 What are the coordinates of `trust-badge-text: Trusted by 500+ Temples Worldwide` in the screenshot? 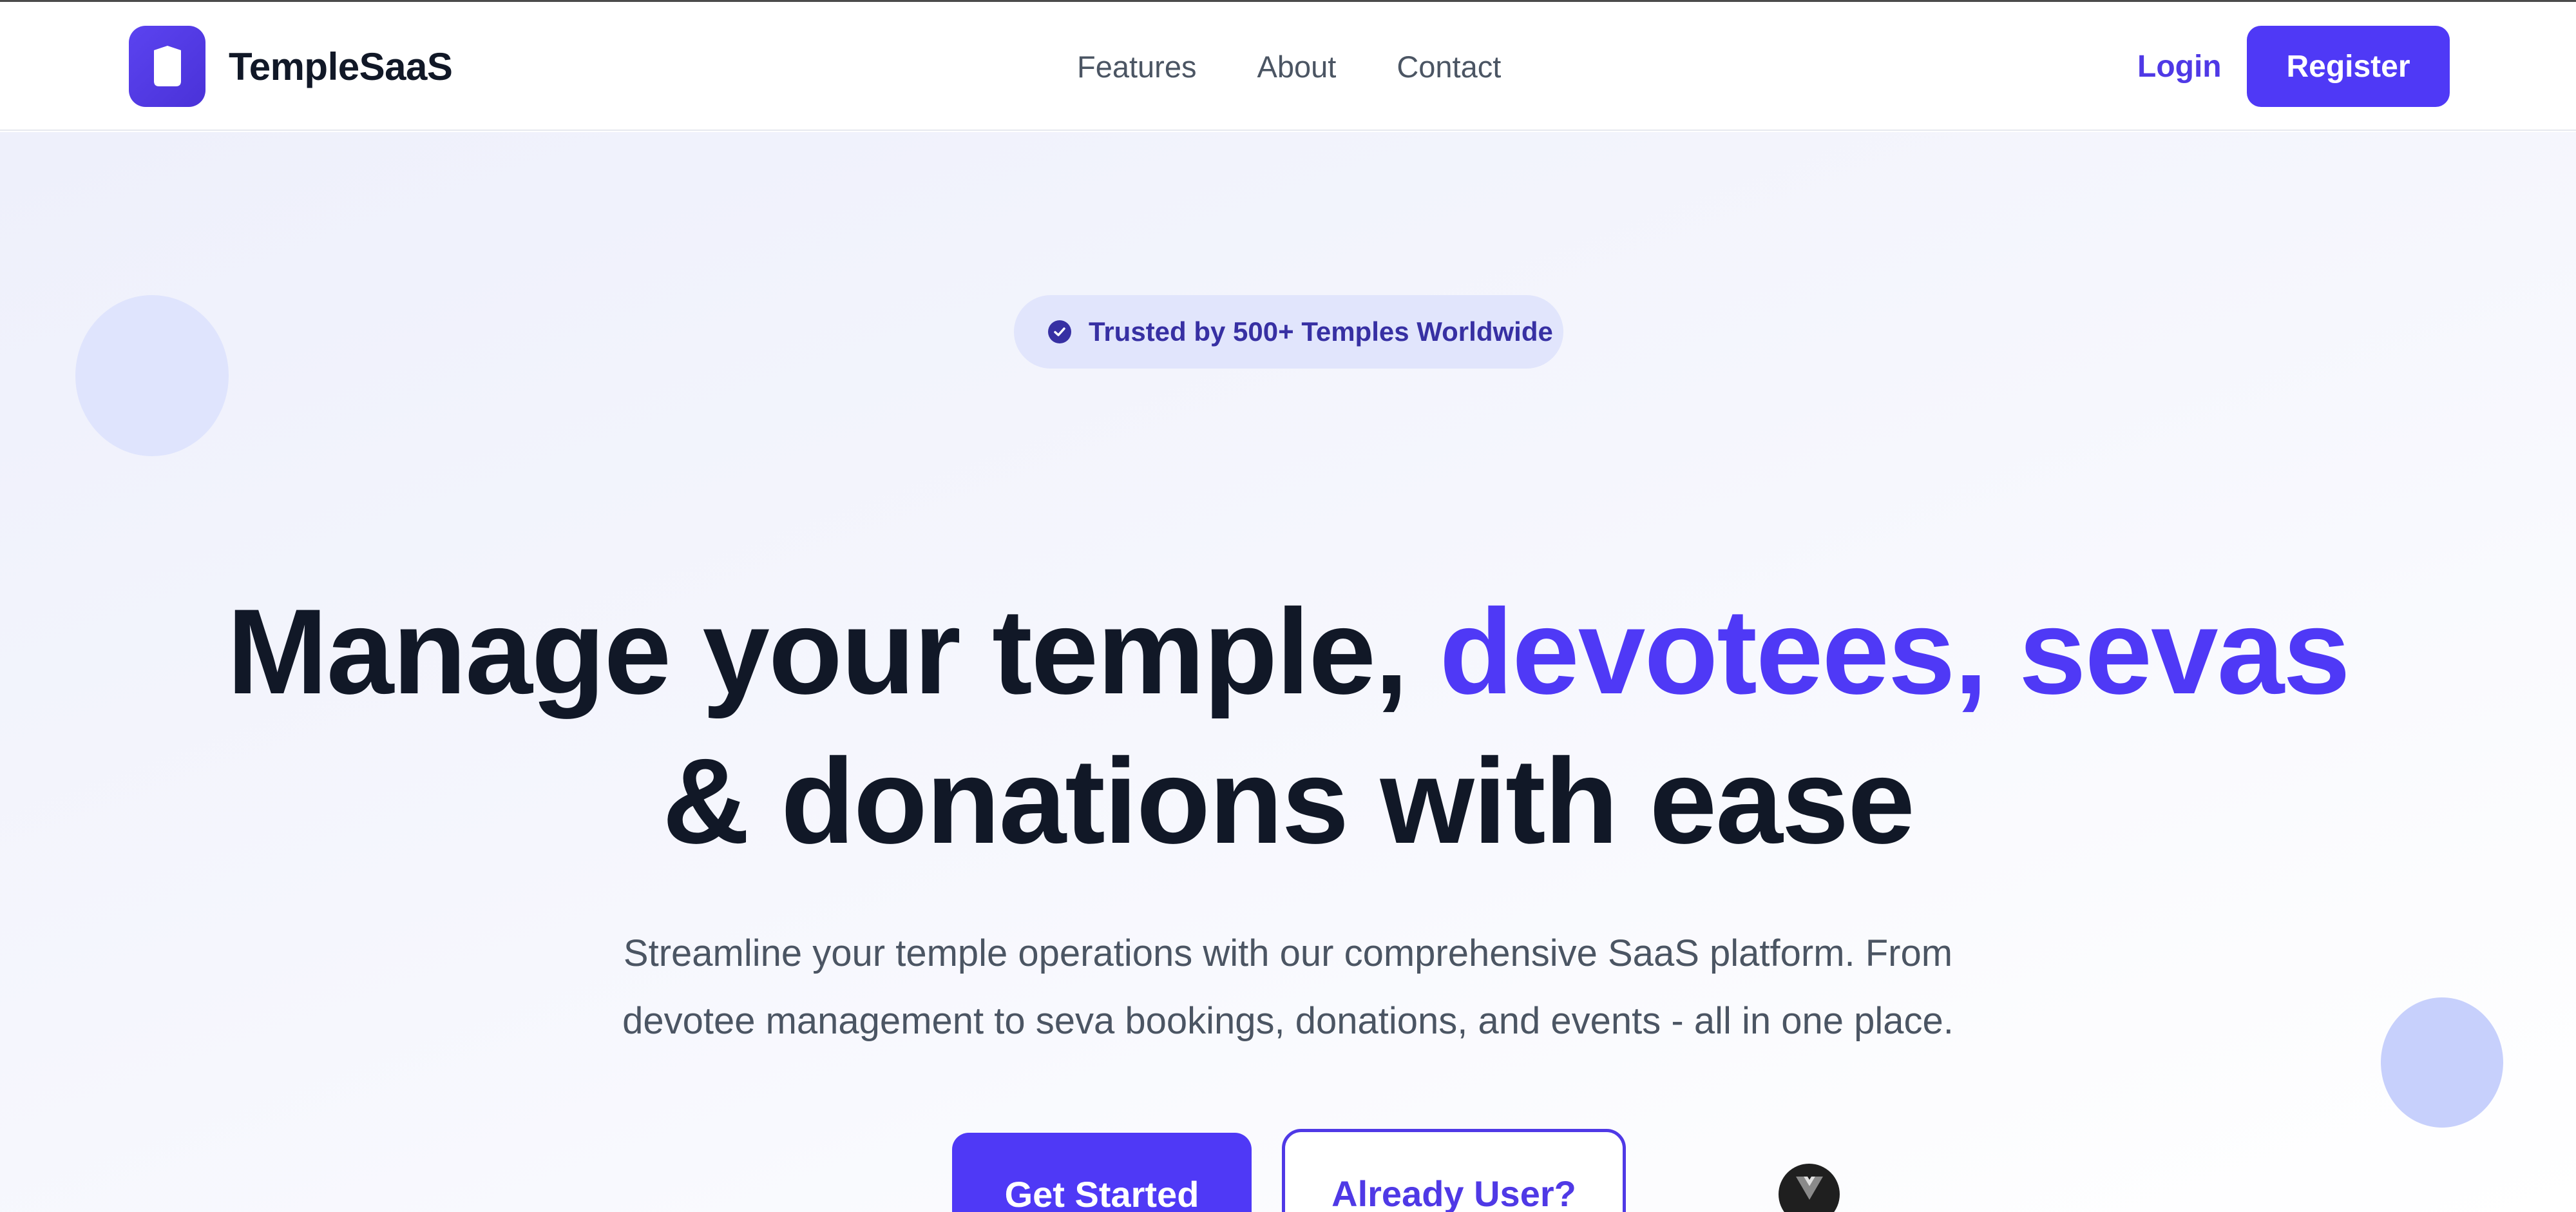 It's located at (1321, 331).